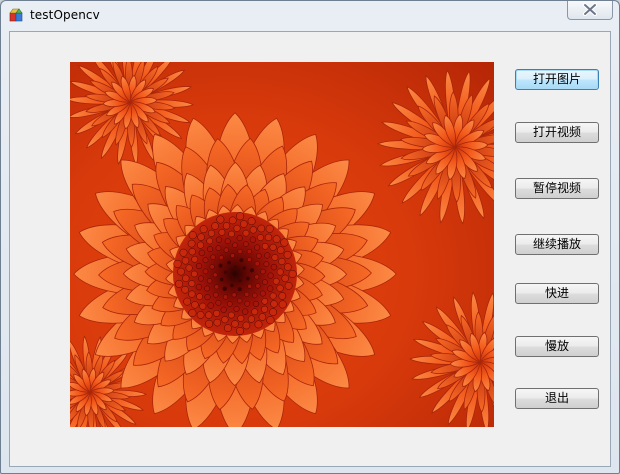 Image resolution: width=620 pixels, height=474 pixels. What do you see at coordinates (310, 16) in the screenshot?
I see `title-bar: testOpencv` at bounding box center [310, 16].